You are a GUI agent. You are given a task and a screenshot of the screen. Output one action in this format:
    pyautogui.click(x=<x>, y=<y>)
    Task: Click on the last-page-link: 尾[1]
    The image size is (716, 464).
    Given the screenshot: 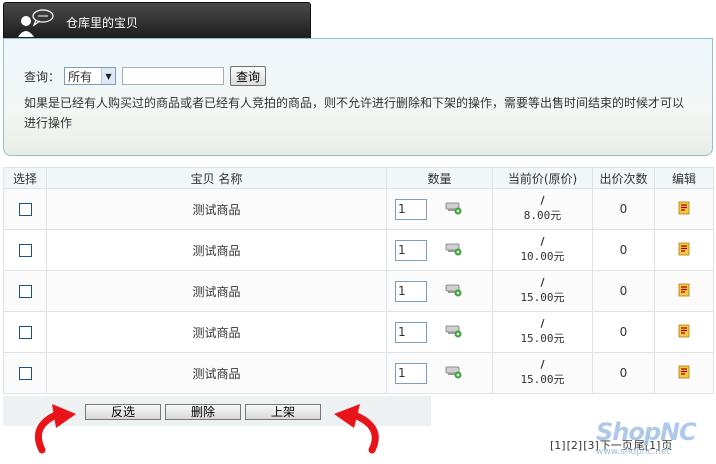 What is the action you would take?
    pyautogui.click(x=647, y=445)
    